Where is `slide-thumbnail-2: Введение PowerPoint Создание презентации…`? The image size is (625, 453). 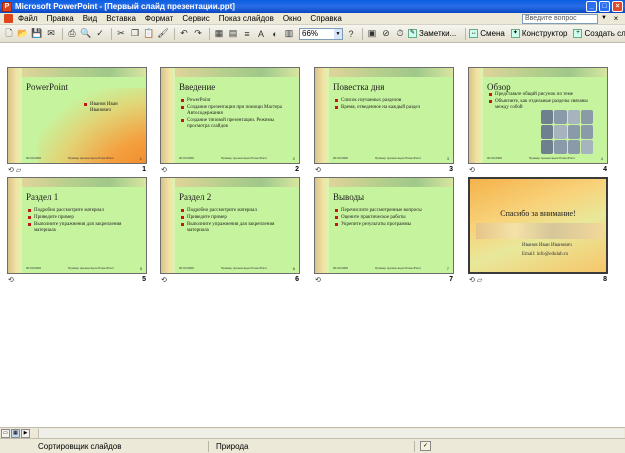
slide-thumbnail-2: Введение PowerPoint Создание презентации… is located at coordinates (230, 115).